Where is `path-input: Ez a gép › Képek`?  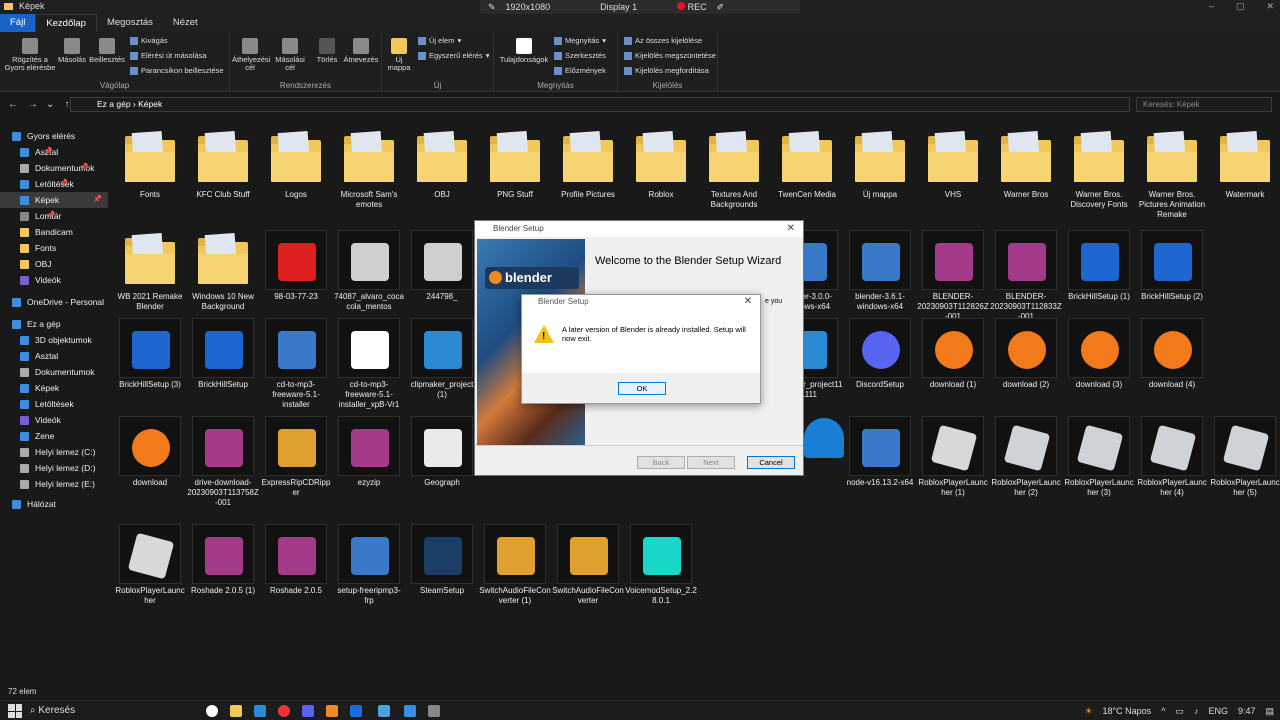
path-input: Ez a gép › Képek is located at coordinates (600, 104).